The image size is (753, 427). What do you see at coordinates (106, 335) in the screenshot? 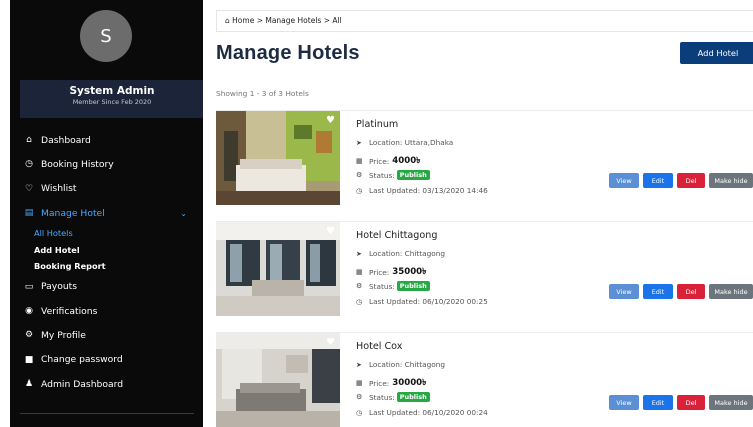
I see `sidebar-item-my-profile: ⚙ My Profile` at bounding box center [106, 335].